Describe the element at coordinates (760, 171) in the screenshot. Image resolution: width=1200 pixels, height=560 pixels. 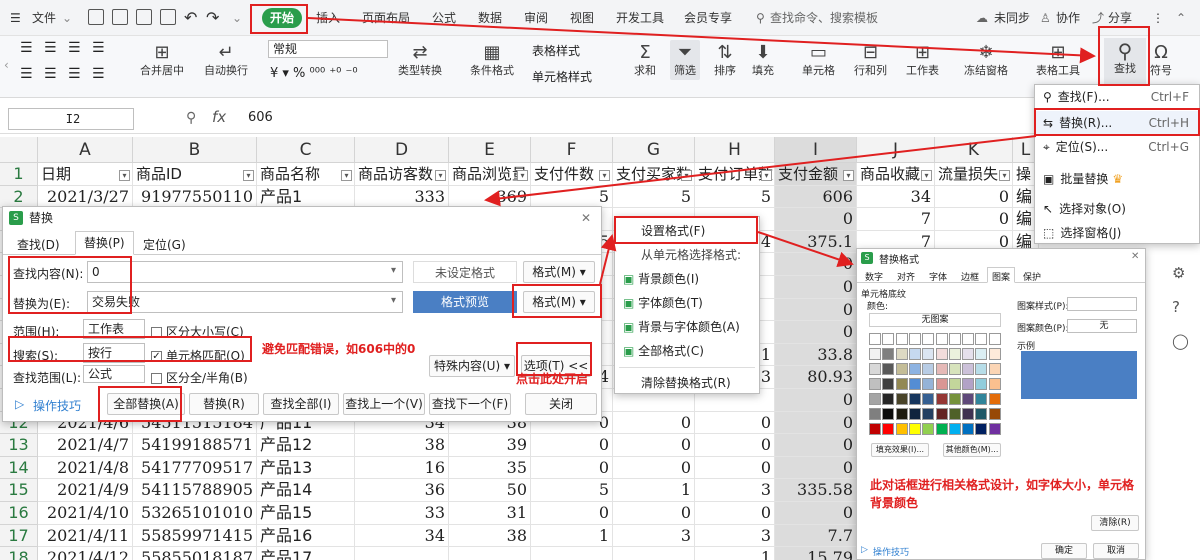
I see `arrow-replace-to-dialog` at that location.